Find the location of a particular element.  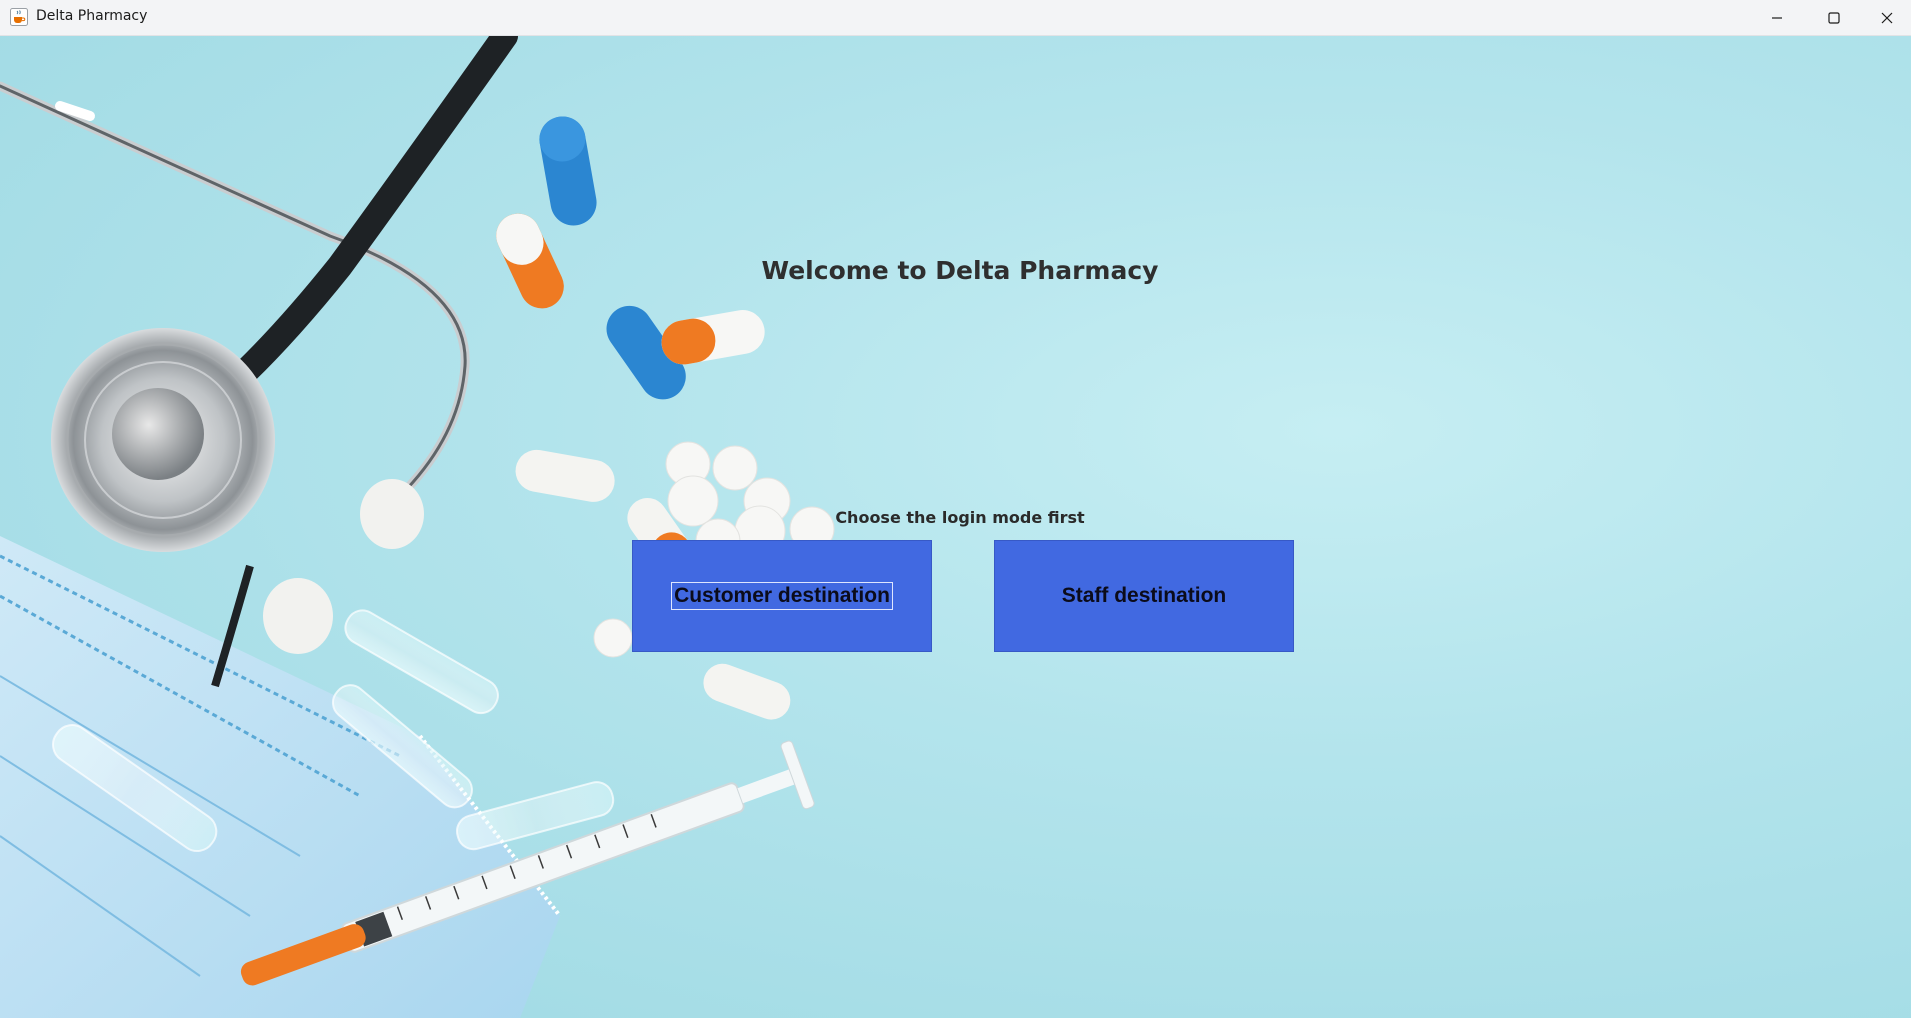

window-title: Delta Pharmacy is located at coordinates (92, 16).